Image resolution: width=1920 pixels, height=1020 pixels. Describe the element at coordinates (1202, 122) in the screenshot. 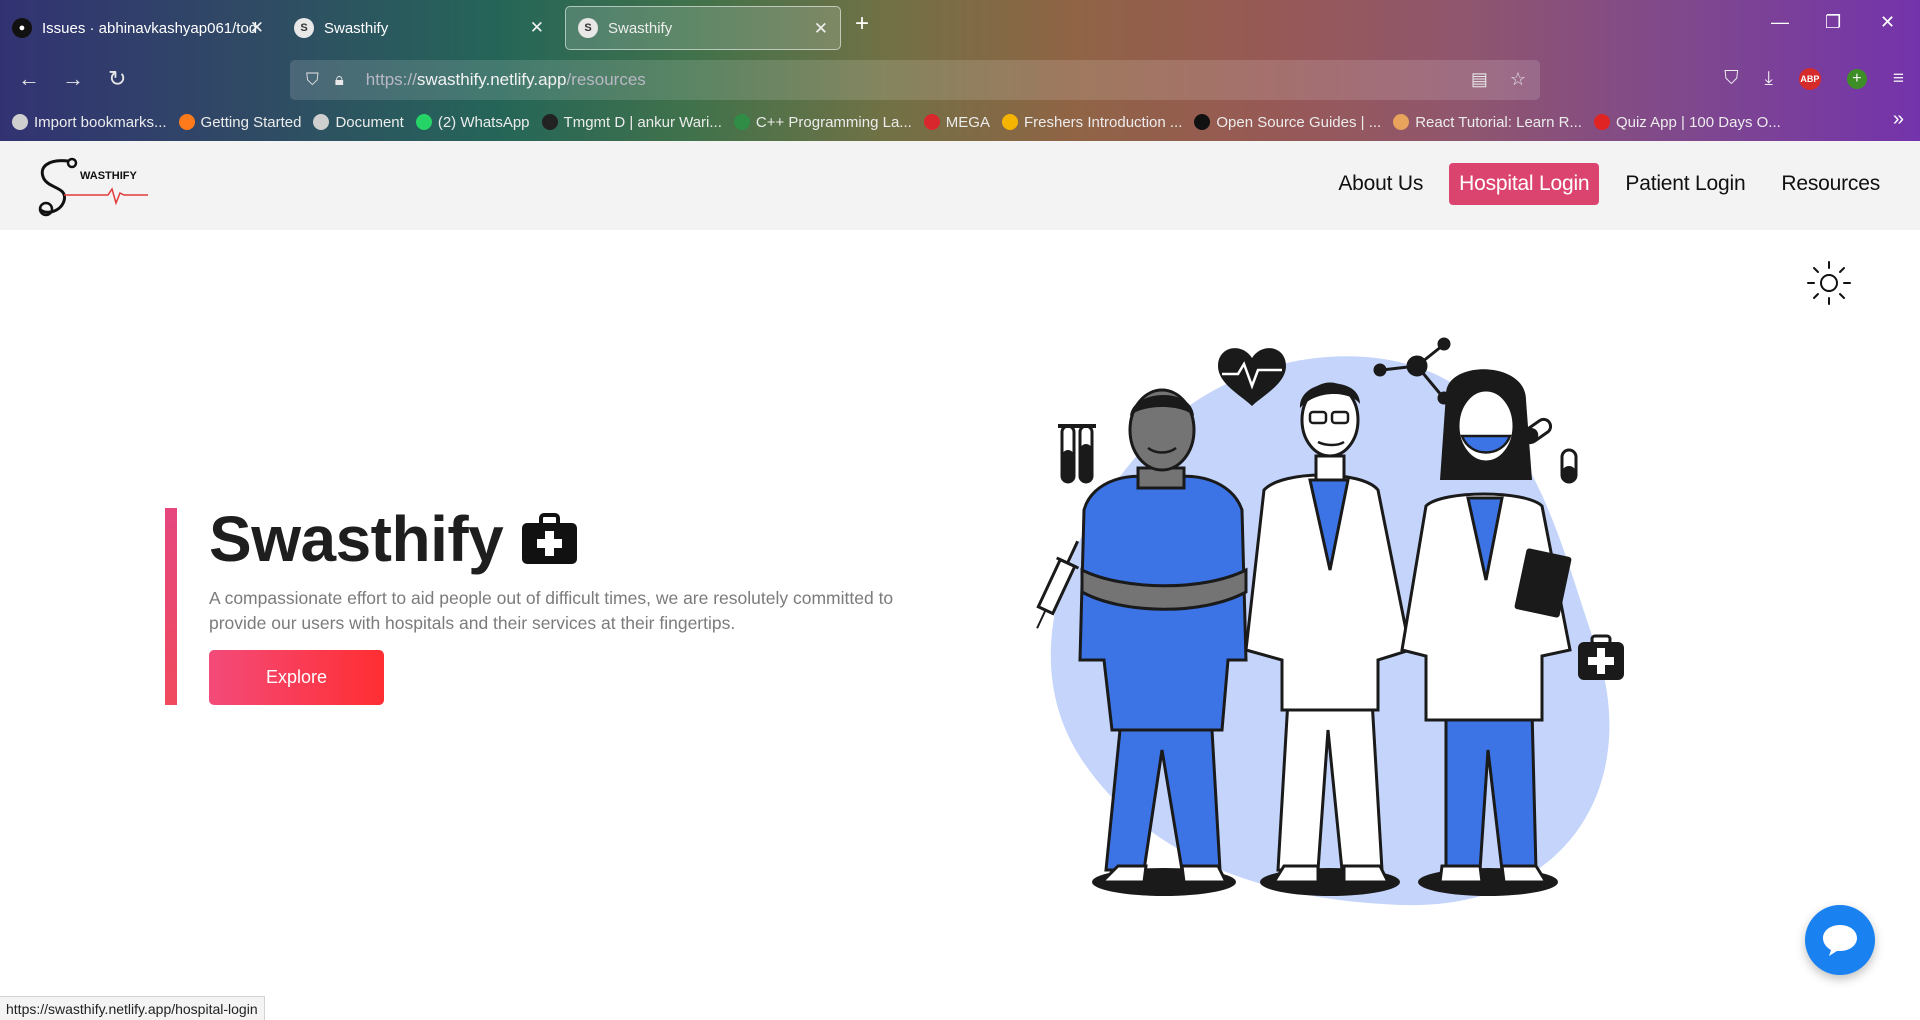

I see `github-icon` at that location.